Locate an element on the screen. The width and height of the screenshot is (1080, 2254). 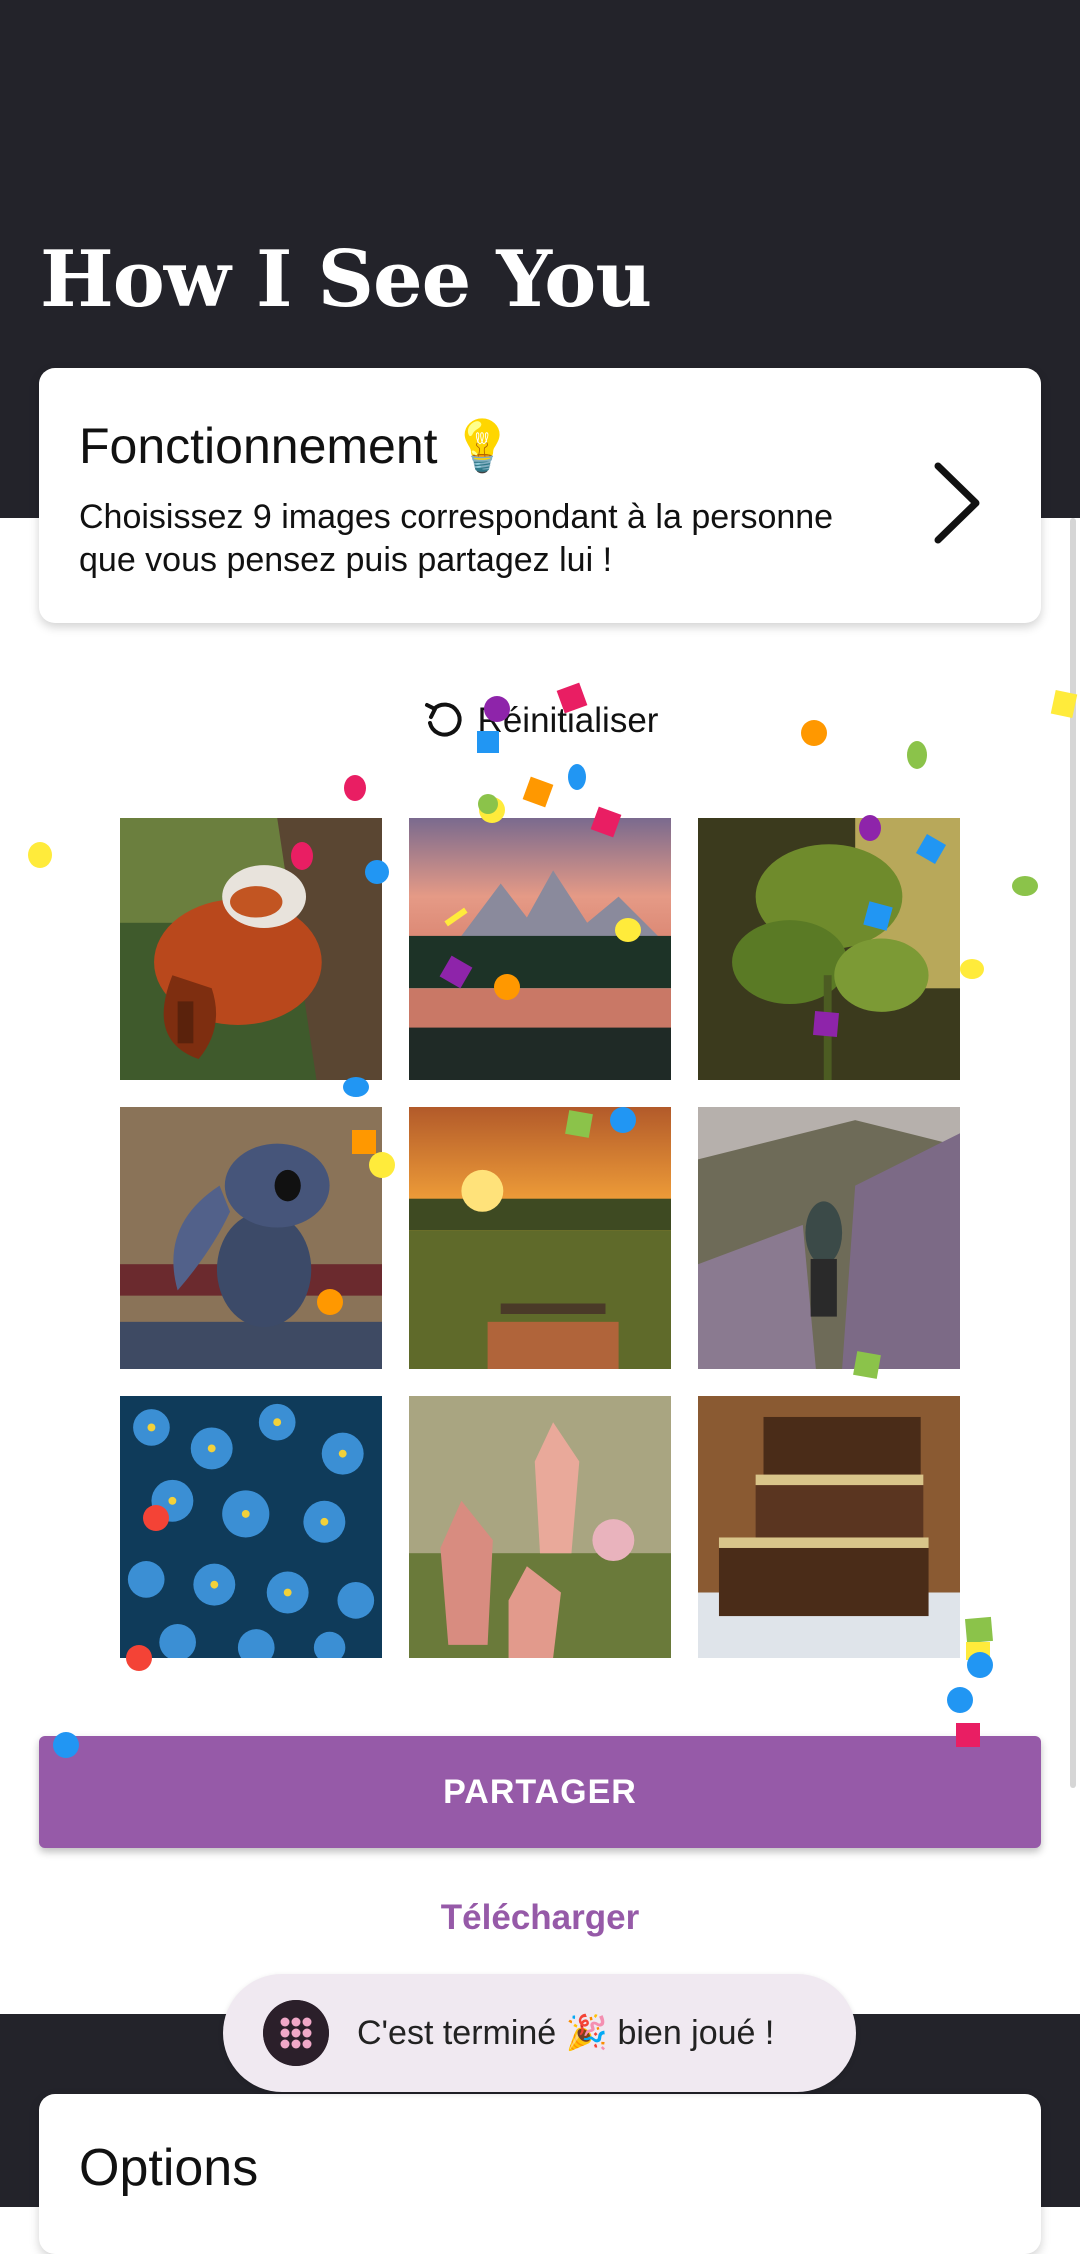
image-tile-red-panda is located at coordinates (251, 949).